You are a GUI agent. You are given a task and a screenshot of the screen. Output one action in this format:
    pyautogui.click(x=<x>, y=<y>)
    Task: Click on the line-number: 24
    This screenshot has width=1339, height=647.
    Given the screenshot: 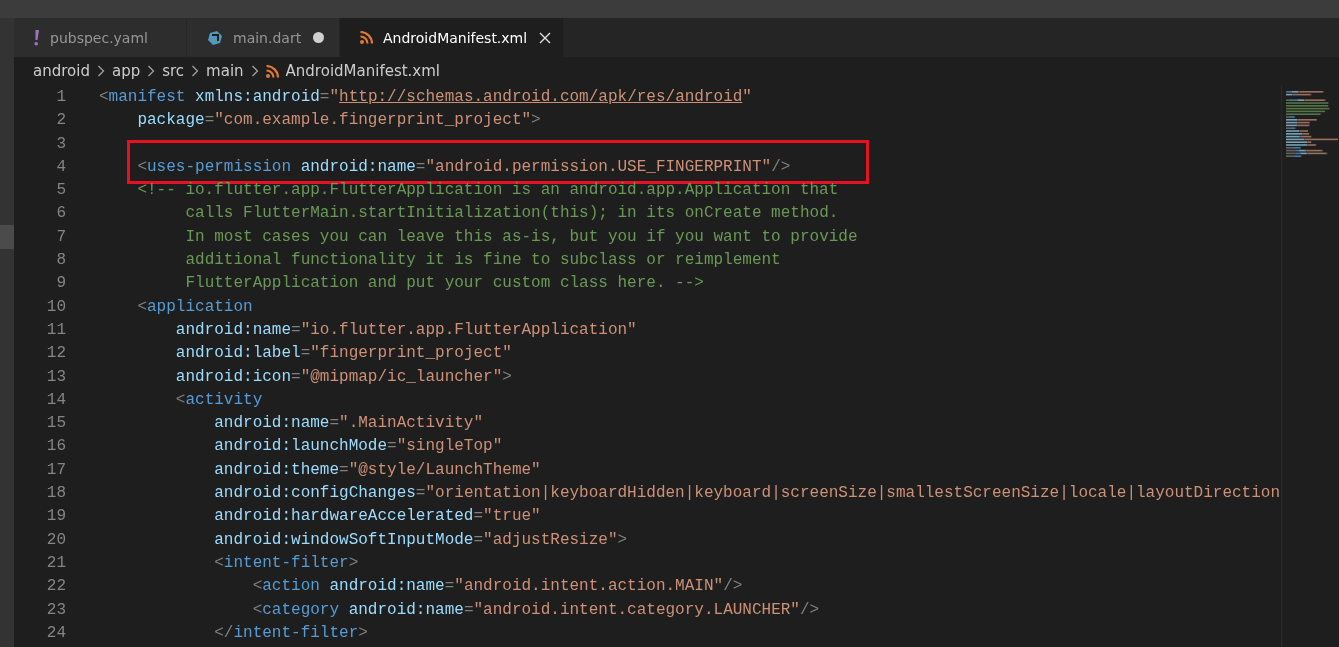 What is the action you would take?
    pyautogui.click(x=55, y=633)
    